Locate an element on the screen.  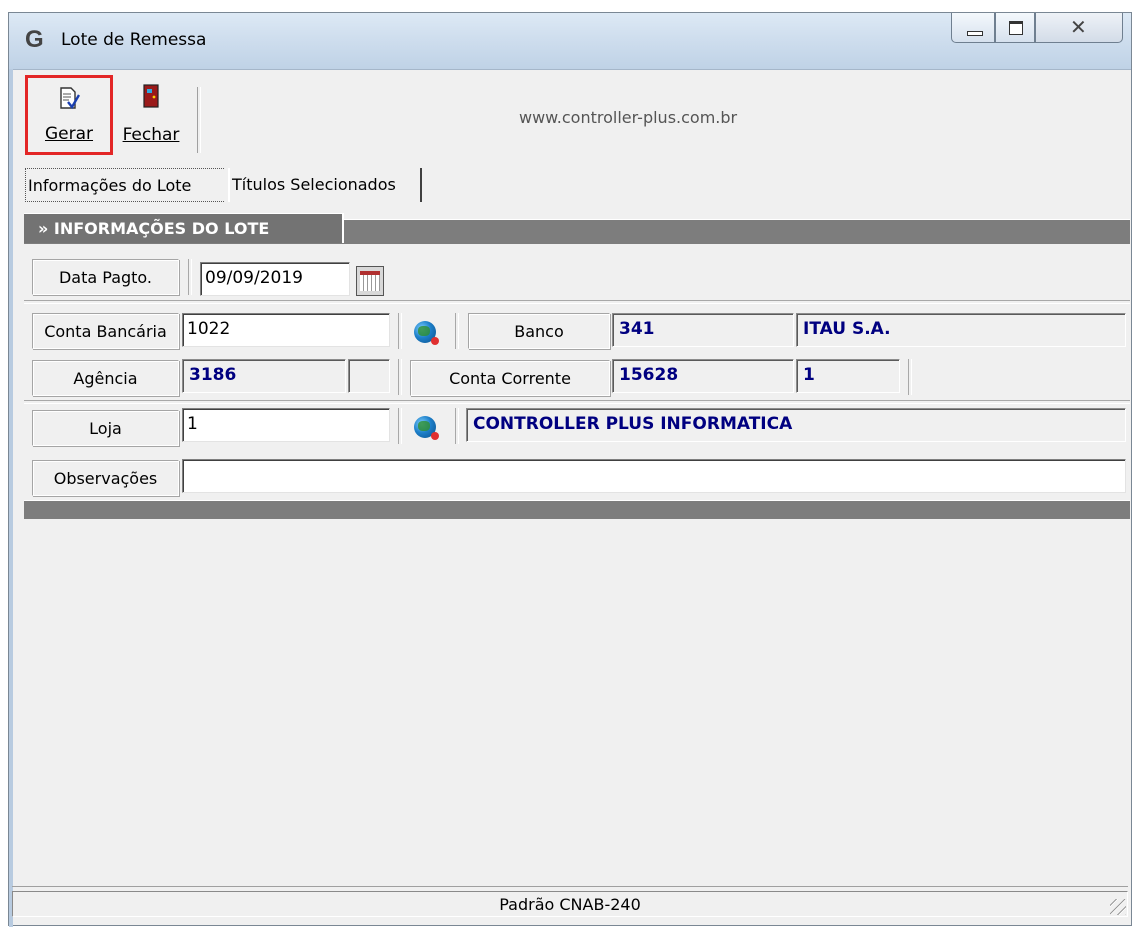
close-button: ✕ is located at coordinates (1079, 28).